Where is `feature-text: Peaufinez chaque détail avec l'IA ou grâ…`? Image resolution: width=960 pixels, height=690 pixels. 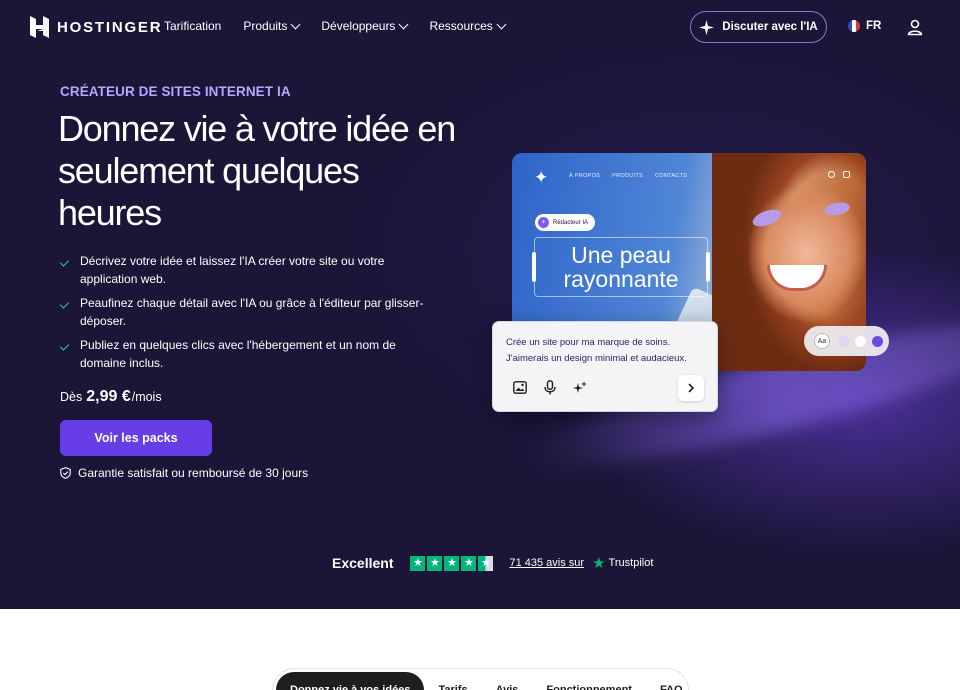
feature-text: Peaufinez chaque détail avec l'IA ou grâ… is located at coordinates (252, 312).